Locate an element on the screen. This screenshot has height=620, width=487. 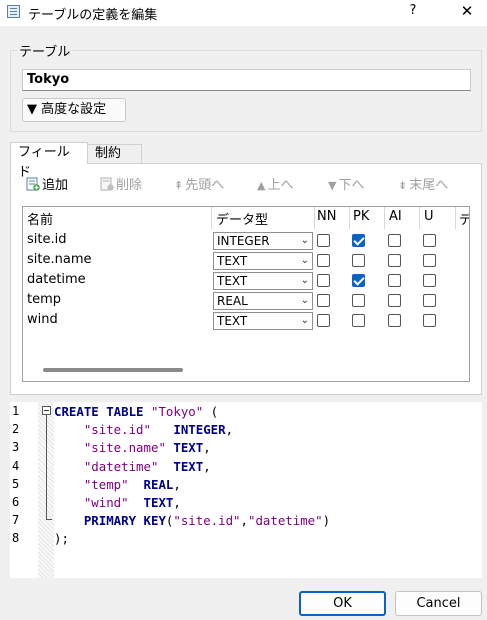
code-line: "wind" TEXT, is located at coordinates (117, 502).